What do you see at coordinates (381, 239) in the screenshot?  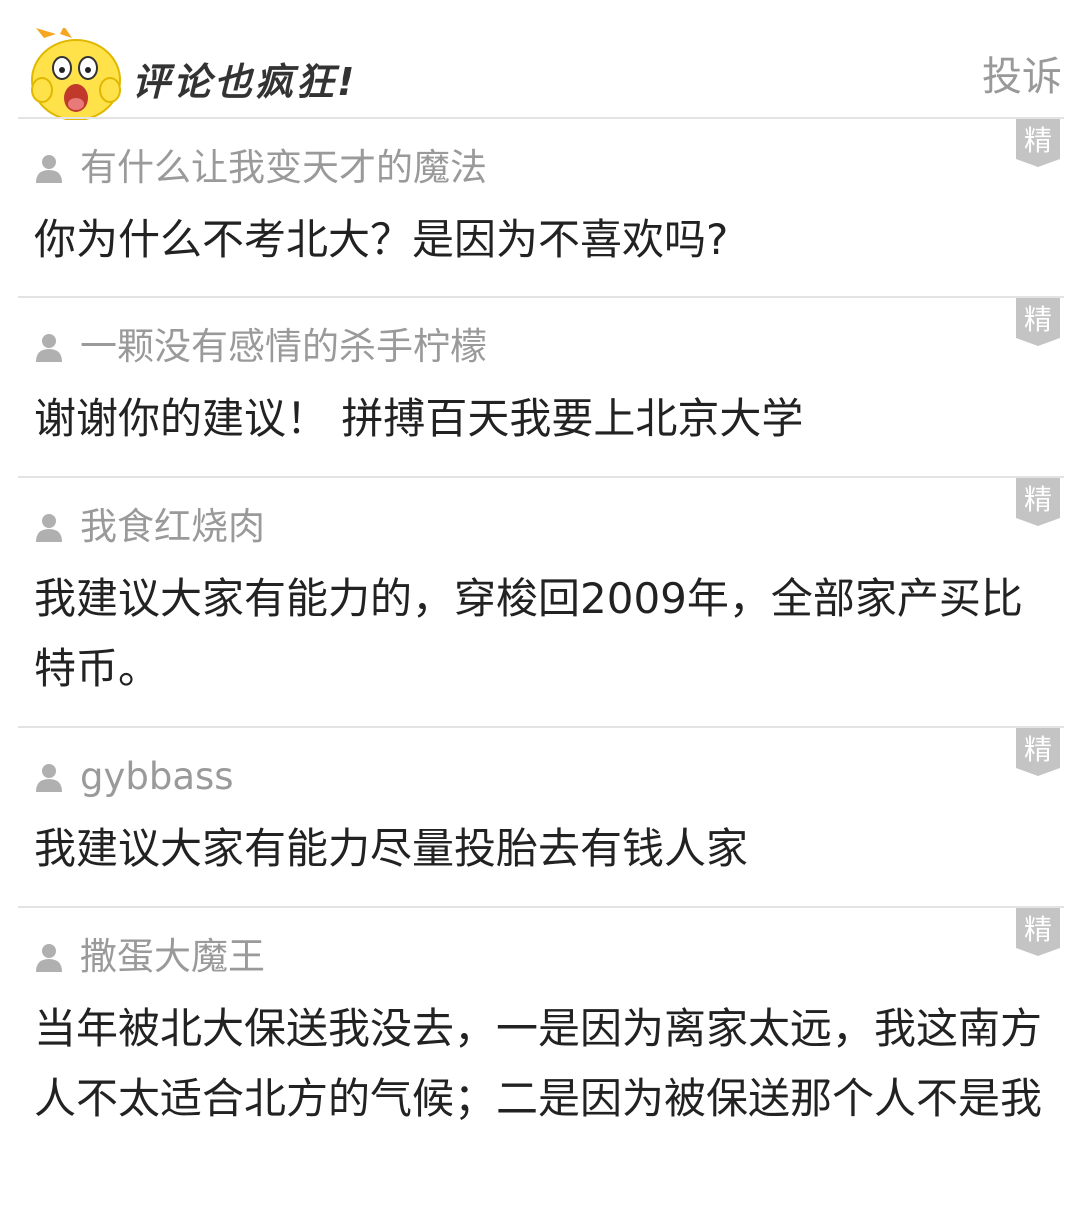 I see `comment-content: 你为什么不考北大？是因为不喜欢吗?` at bounding box center [381, 239].